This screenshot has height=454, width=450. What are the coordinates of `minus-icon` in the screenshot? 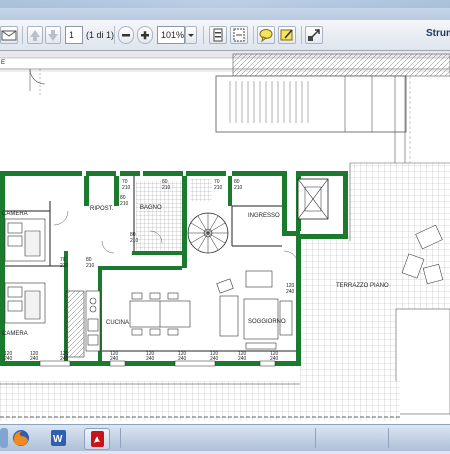 It's located at (126, 35).